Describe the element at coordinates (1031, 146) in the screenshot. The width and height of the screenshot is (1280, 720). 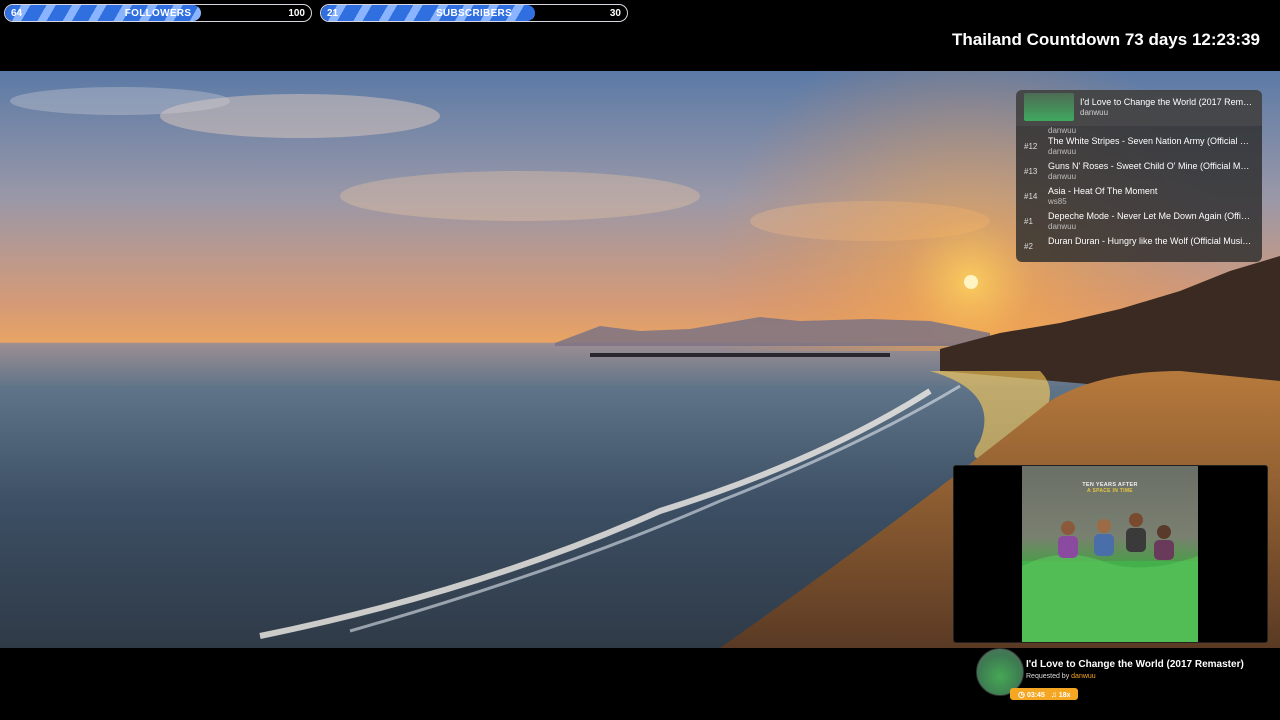
I see `queue-item-position: #12` at that location.